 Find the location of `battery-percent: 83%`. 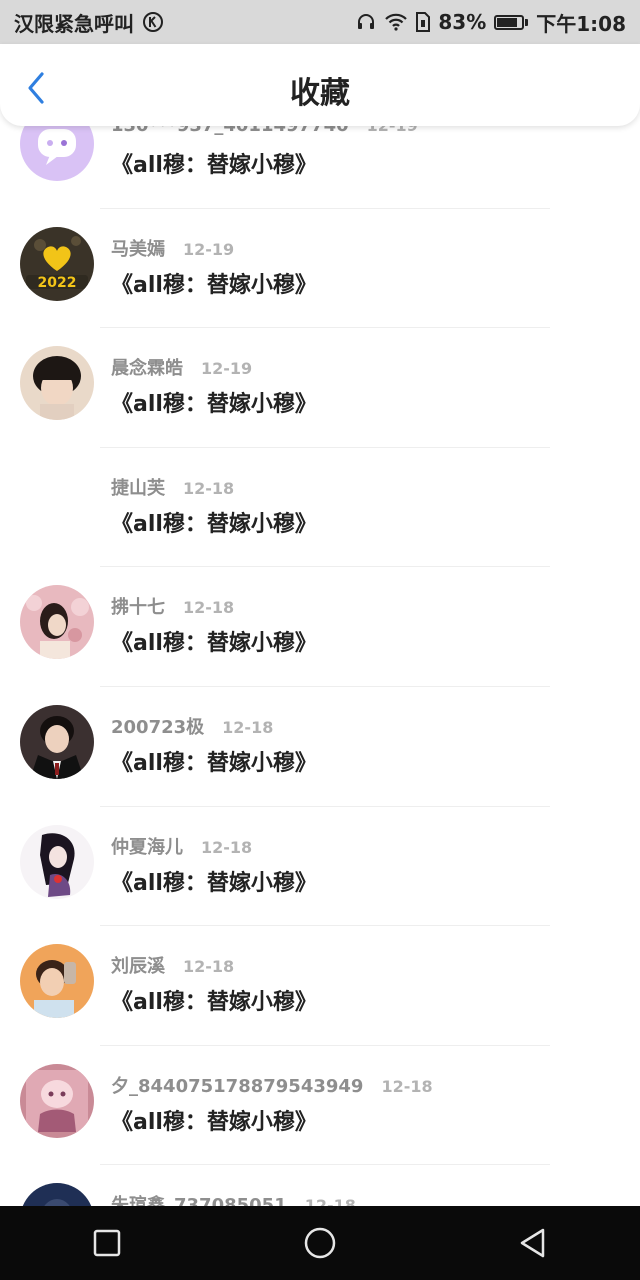

battery-percent: 83% is located at coordinates (462, 22).